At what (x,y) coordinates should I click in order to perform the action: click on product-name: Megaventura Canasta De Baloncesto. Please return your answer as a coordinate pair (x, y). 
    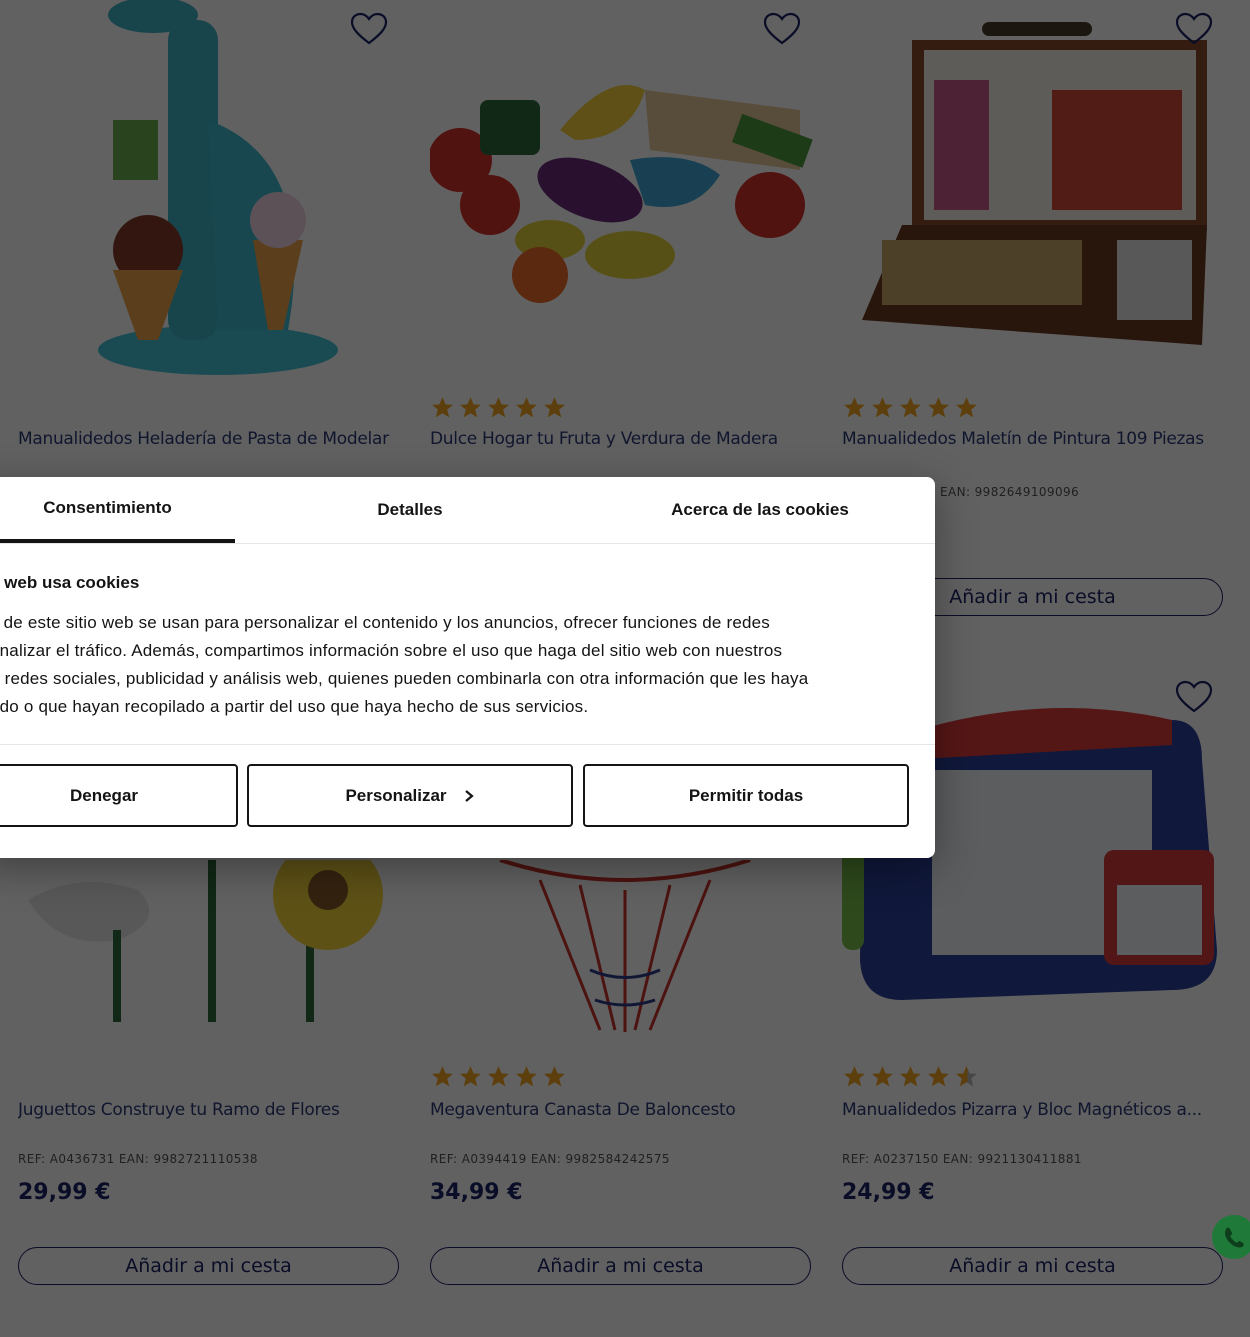
    Looking at the image, I should click on (625, 1110).